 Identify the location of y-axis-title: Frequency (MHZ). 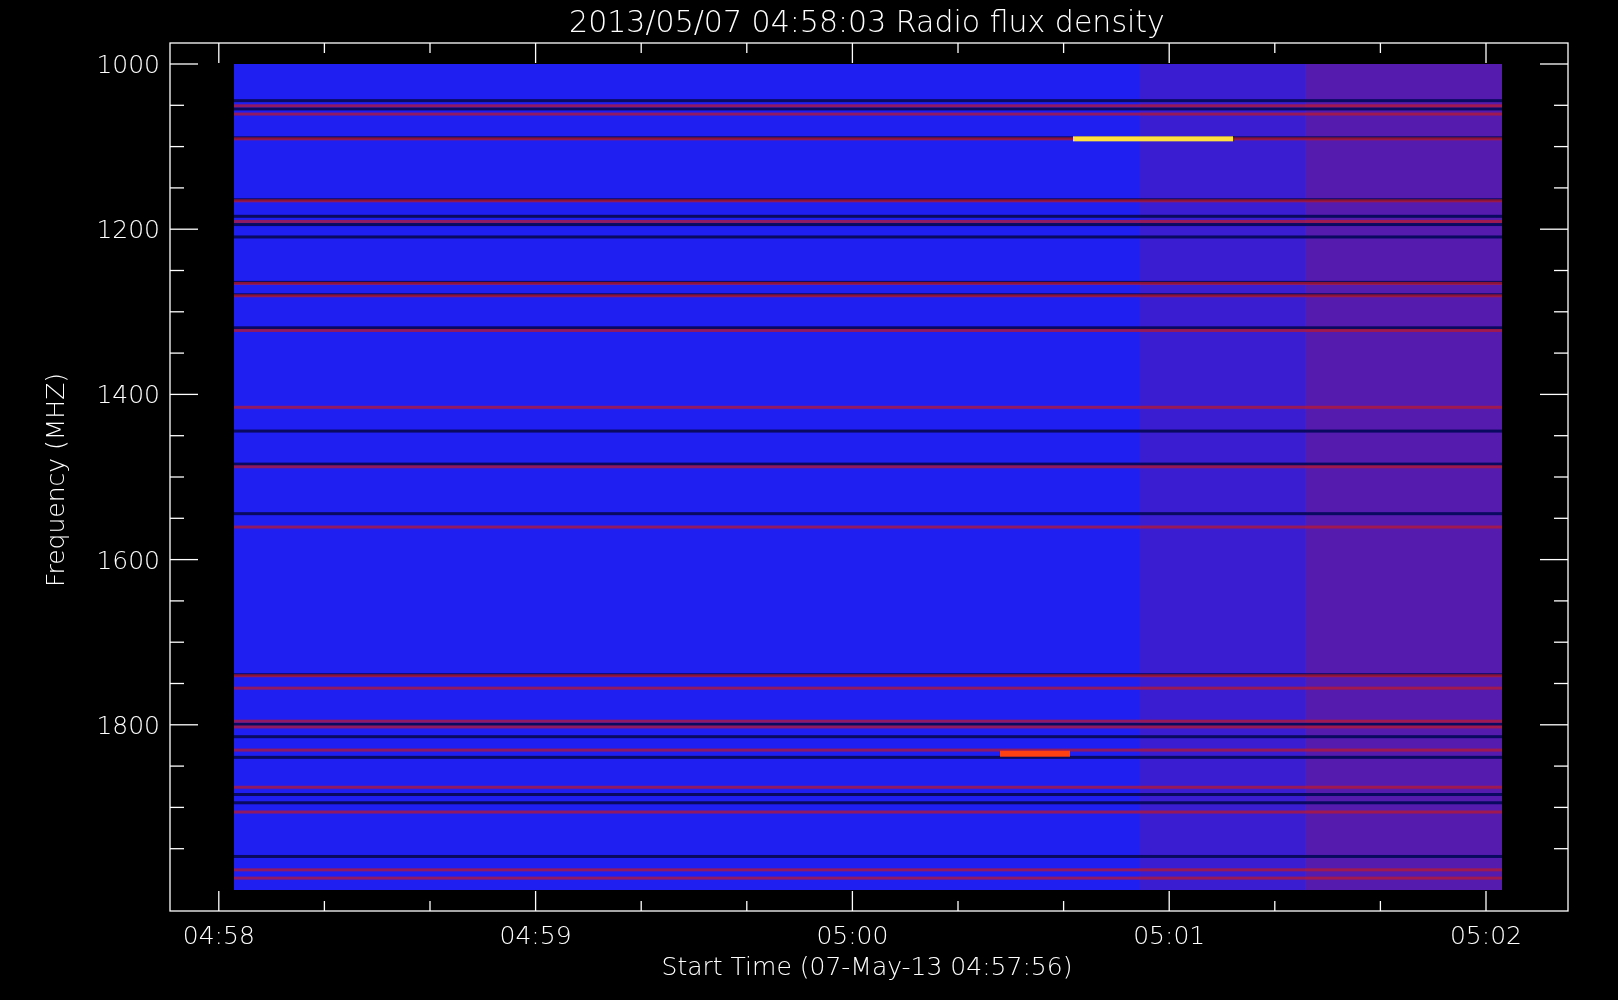
(55, 480).